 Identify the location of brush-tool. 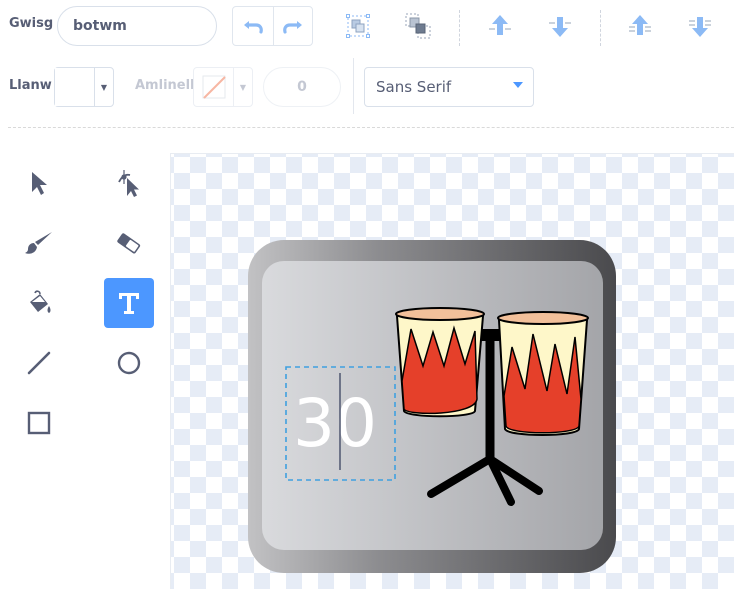
(39, 243).